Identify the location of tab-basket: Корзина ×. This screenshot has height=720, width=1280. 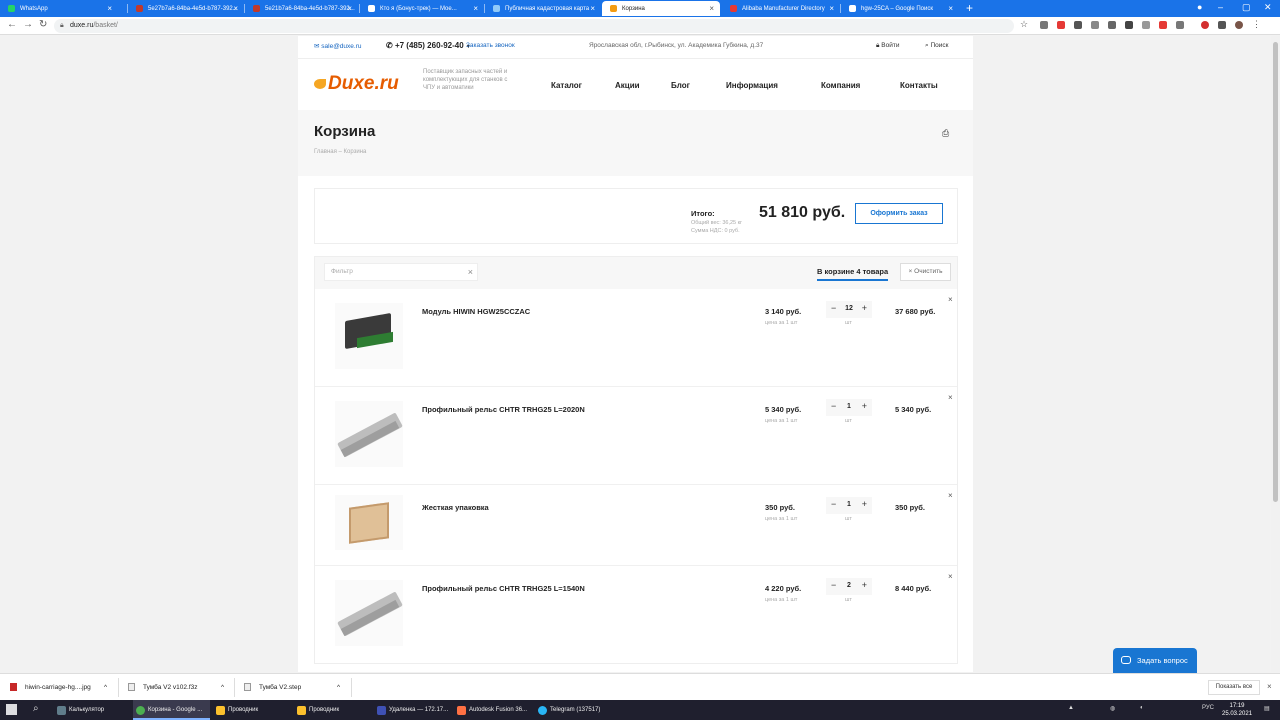
(661, 8).